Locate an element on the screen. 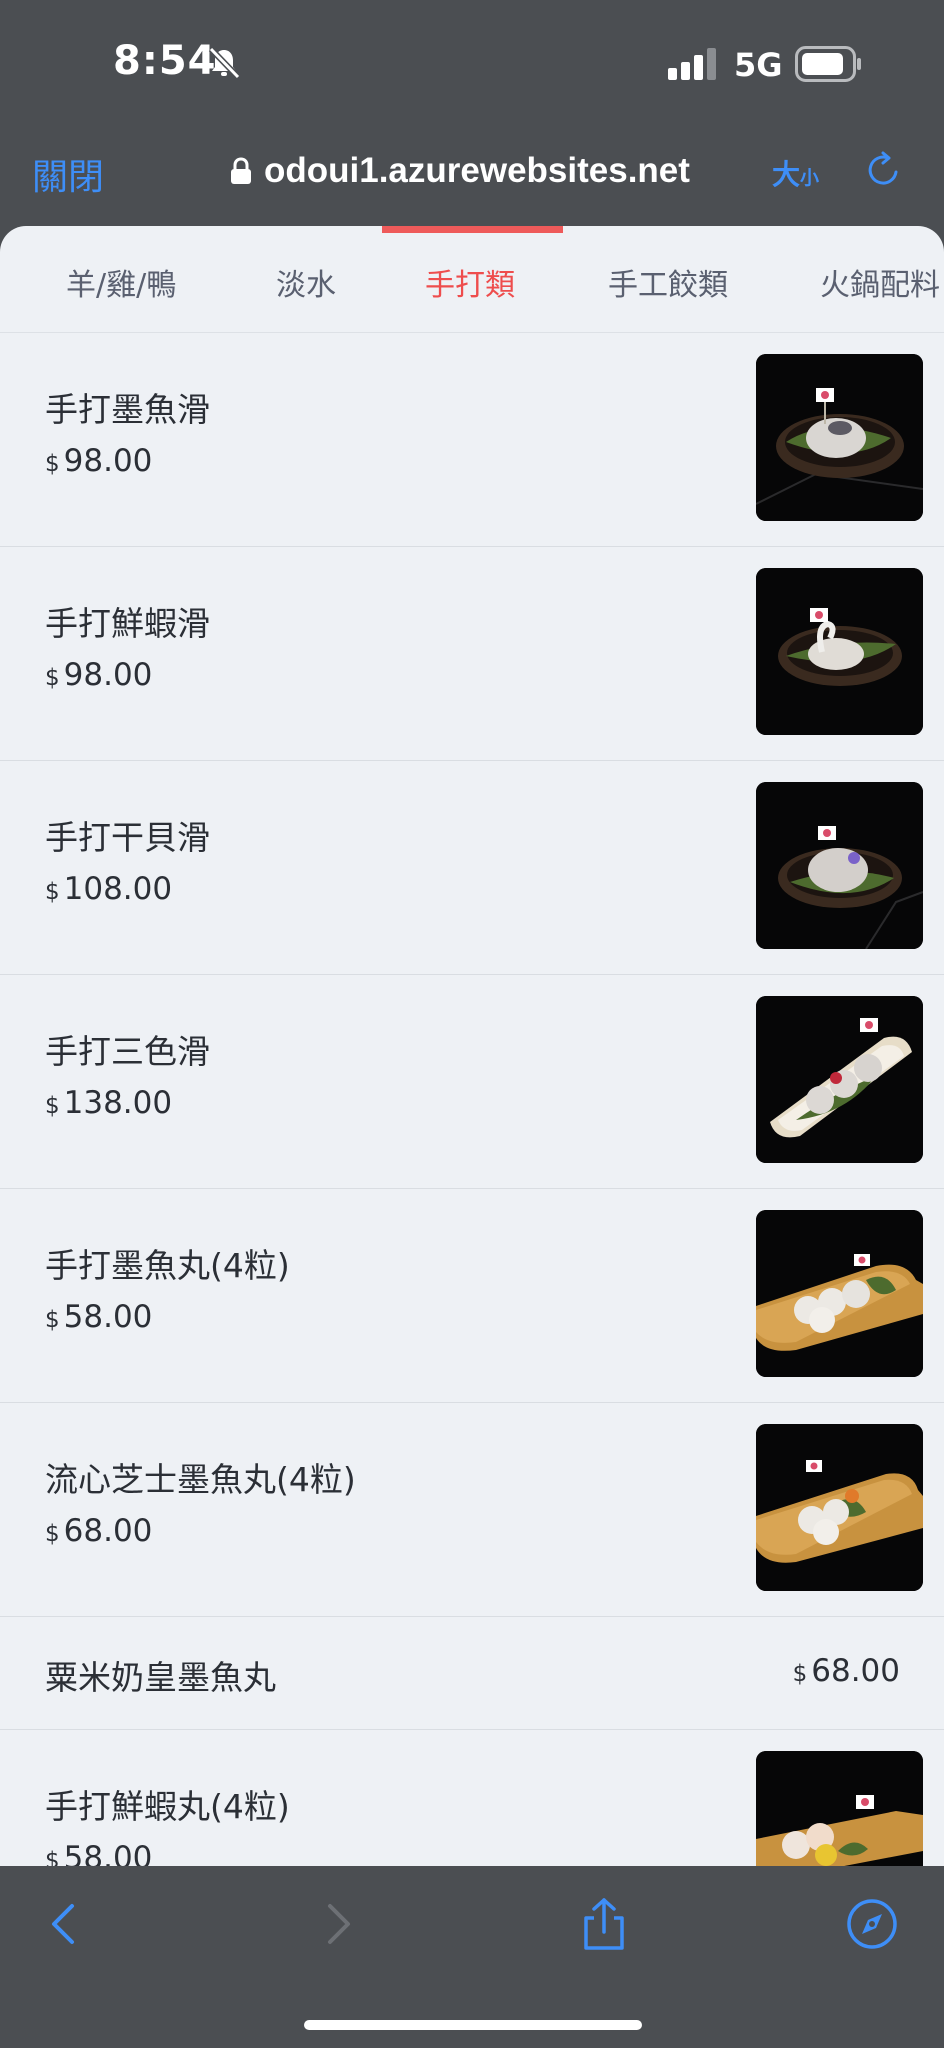 This screenshot has width=944, height=2048. status-bar: 8:54 5G is located at coordinates (472, 64).